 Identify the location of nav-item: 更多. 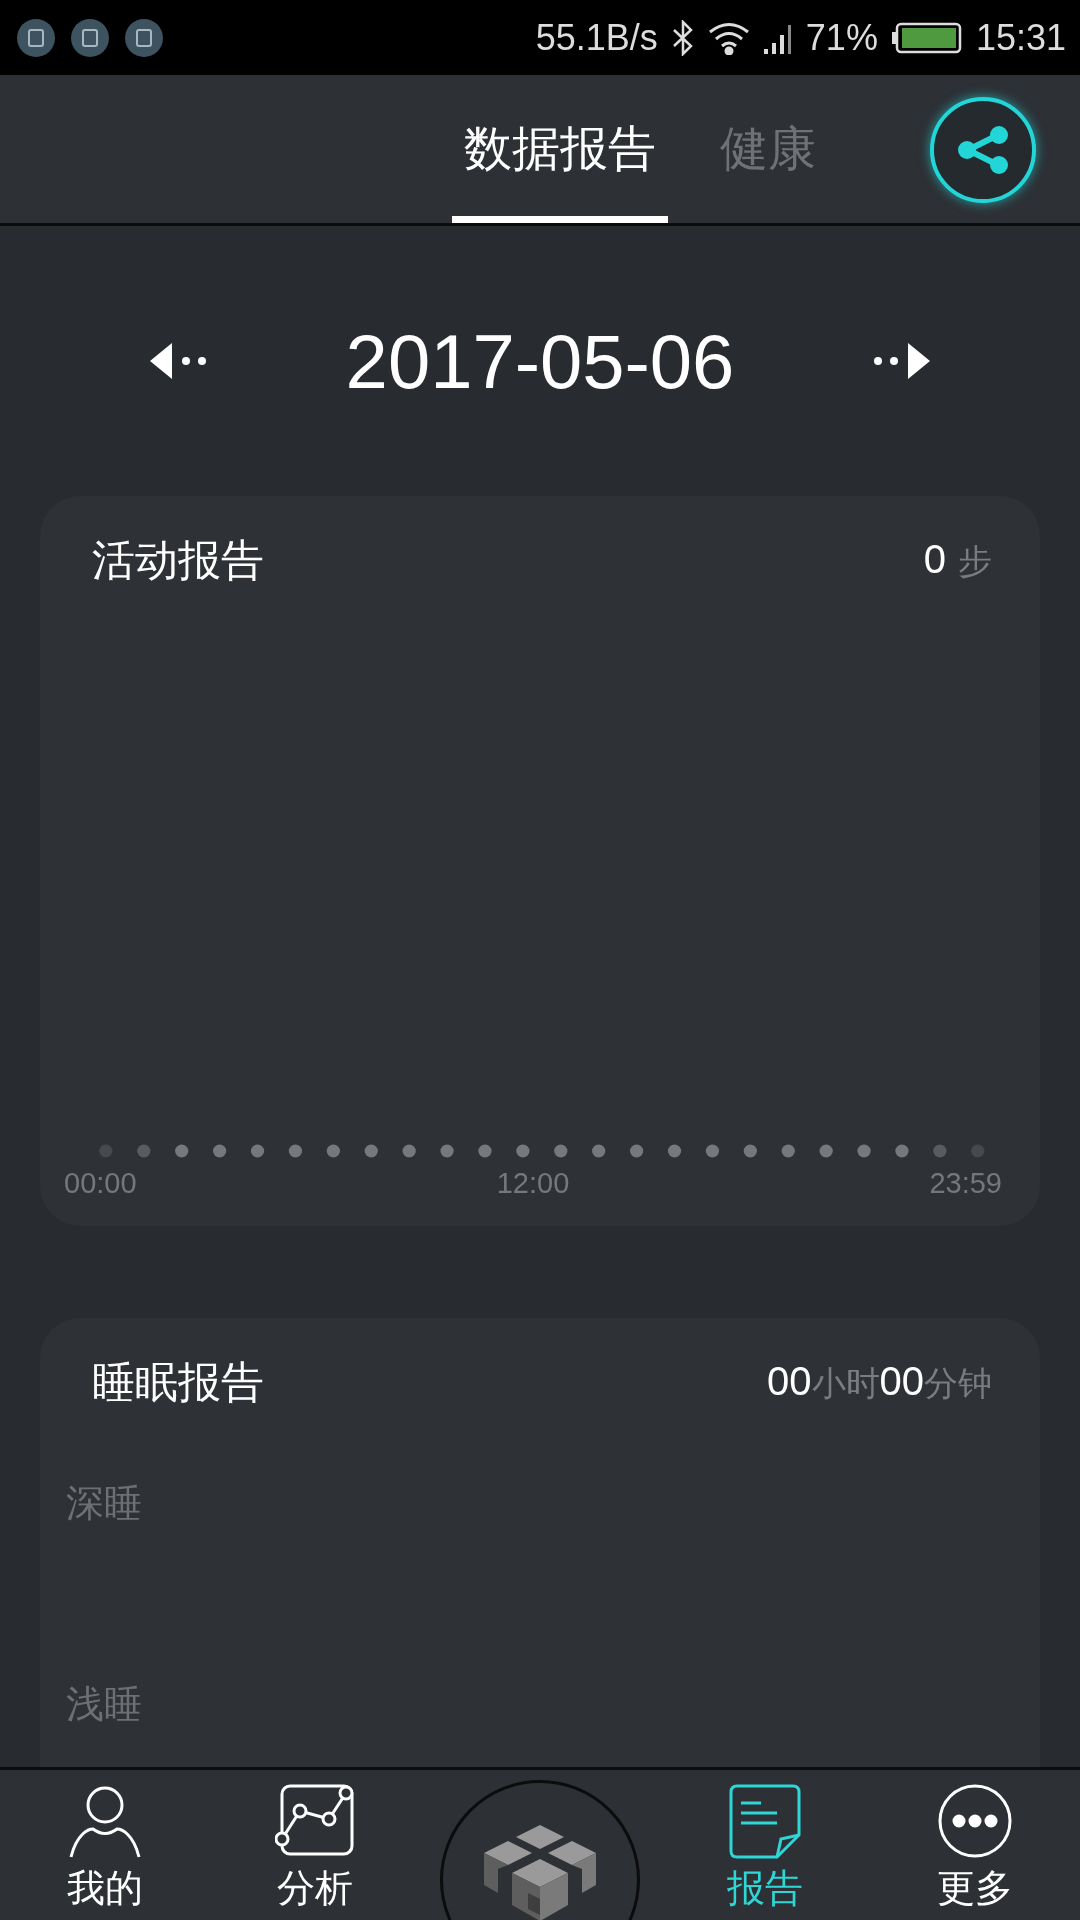
(975, 1845).